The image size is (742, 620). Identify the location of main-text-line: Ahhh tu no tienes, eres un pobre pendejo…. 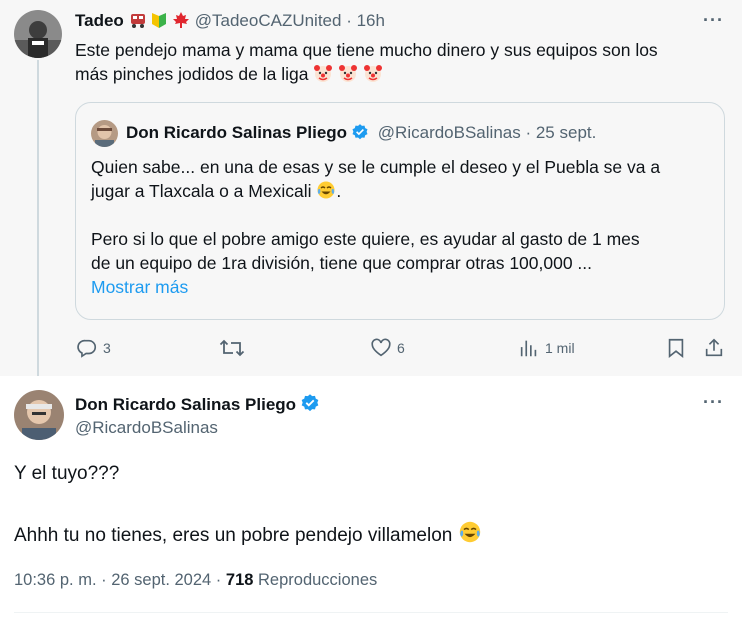
(233, 535).